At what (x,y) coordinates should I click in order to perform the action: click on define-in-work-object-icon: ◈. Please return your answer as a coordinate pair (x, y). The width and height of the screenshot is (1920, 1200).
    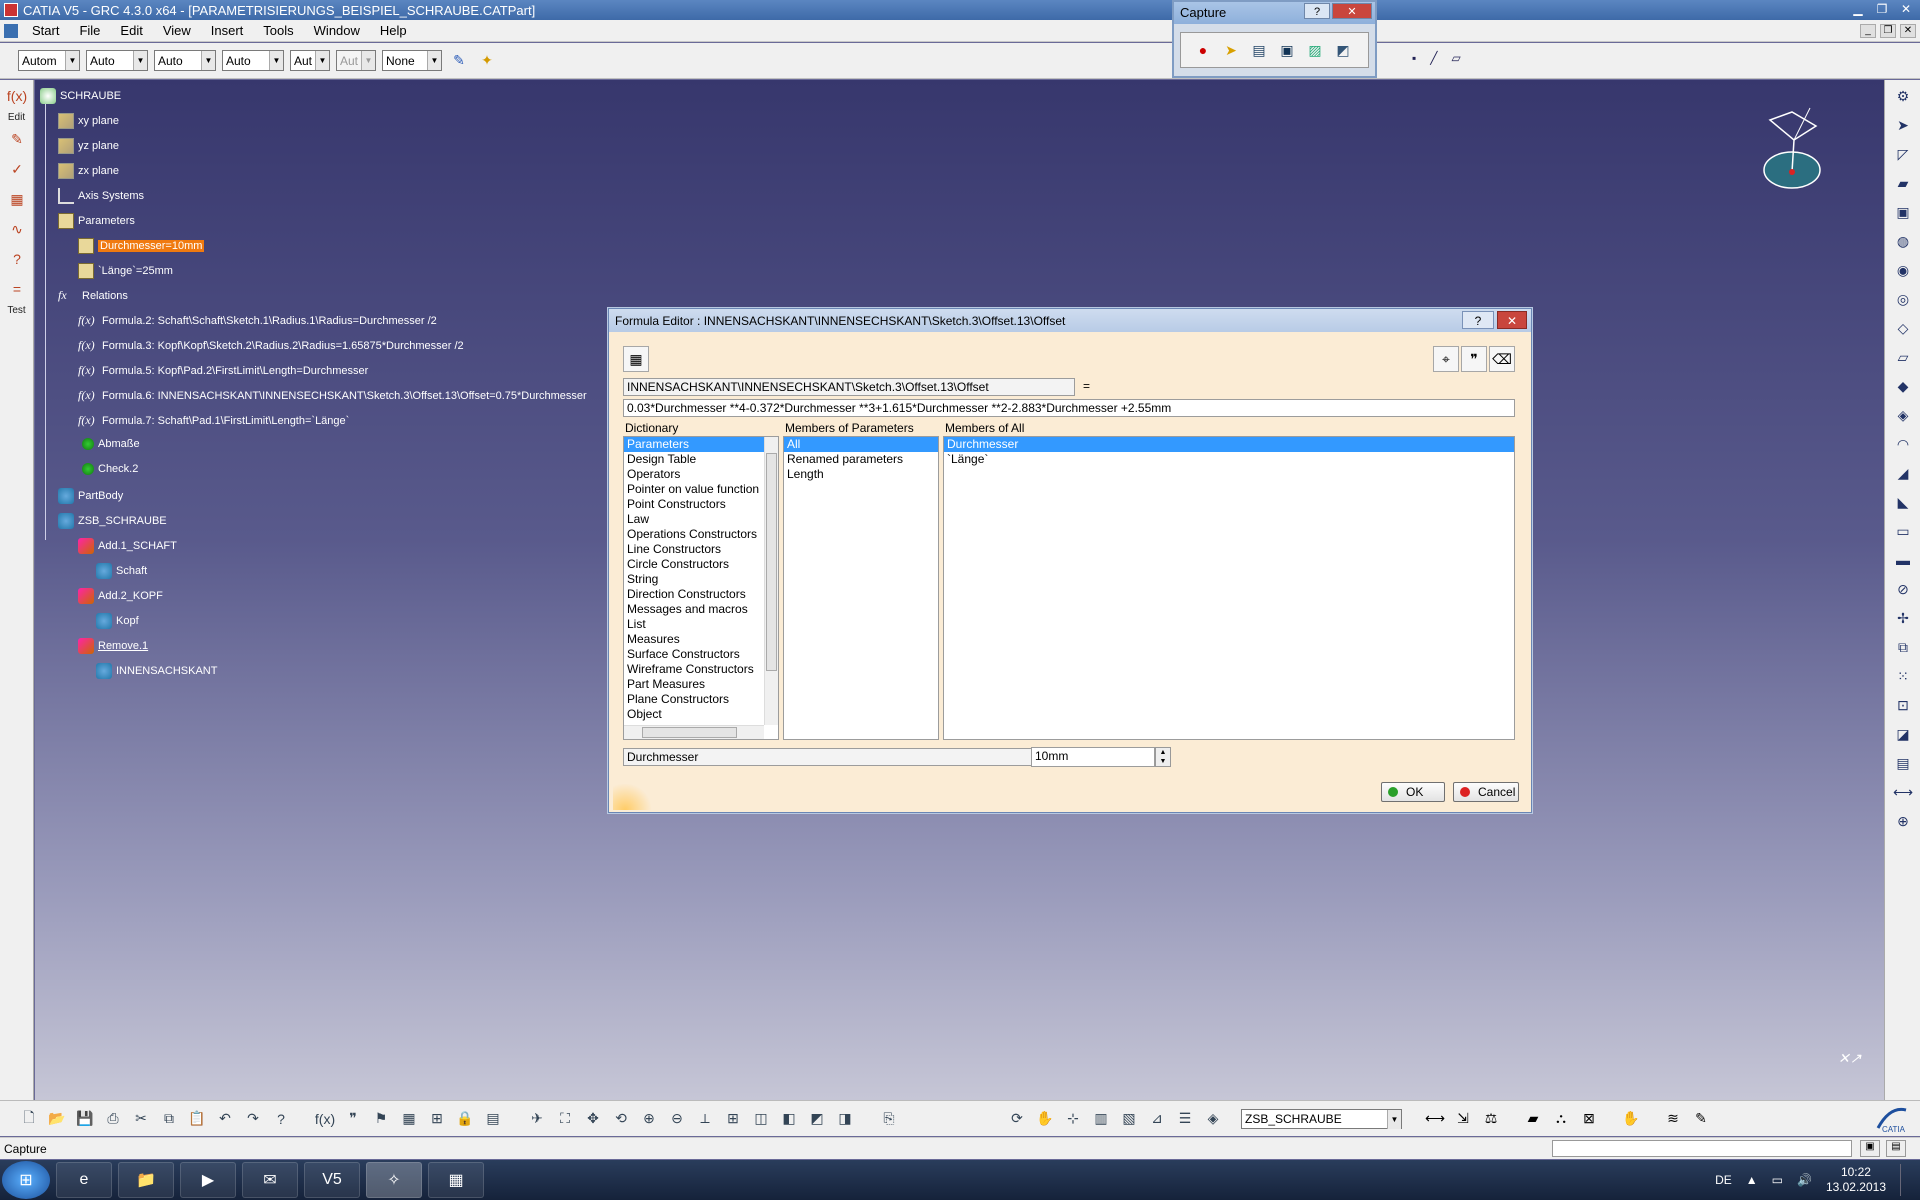
    Looking at the image, I should click on (1213, 1119).